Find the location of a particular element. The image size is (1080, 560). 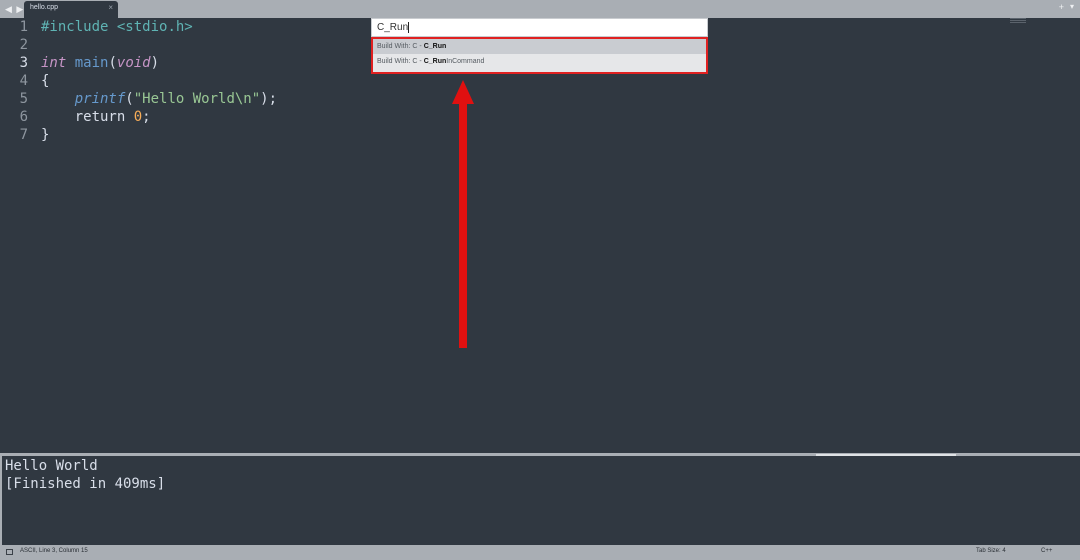

output-line: Hello World is located at coordinates (51, 466).